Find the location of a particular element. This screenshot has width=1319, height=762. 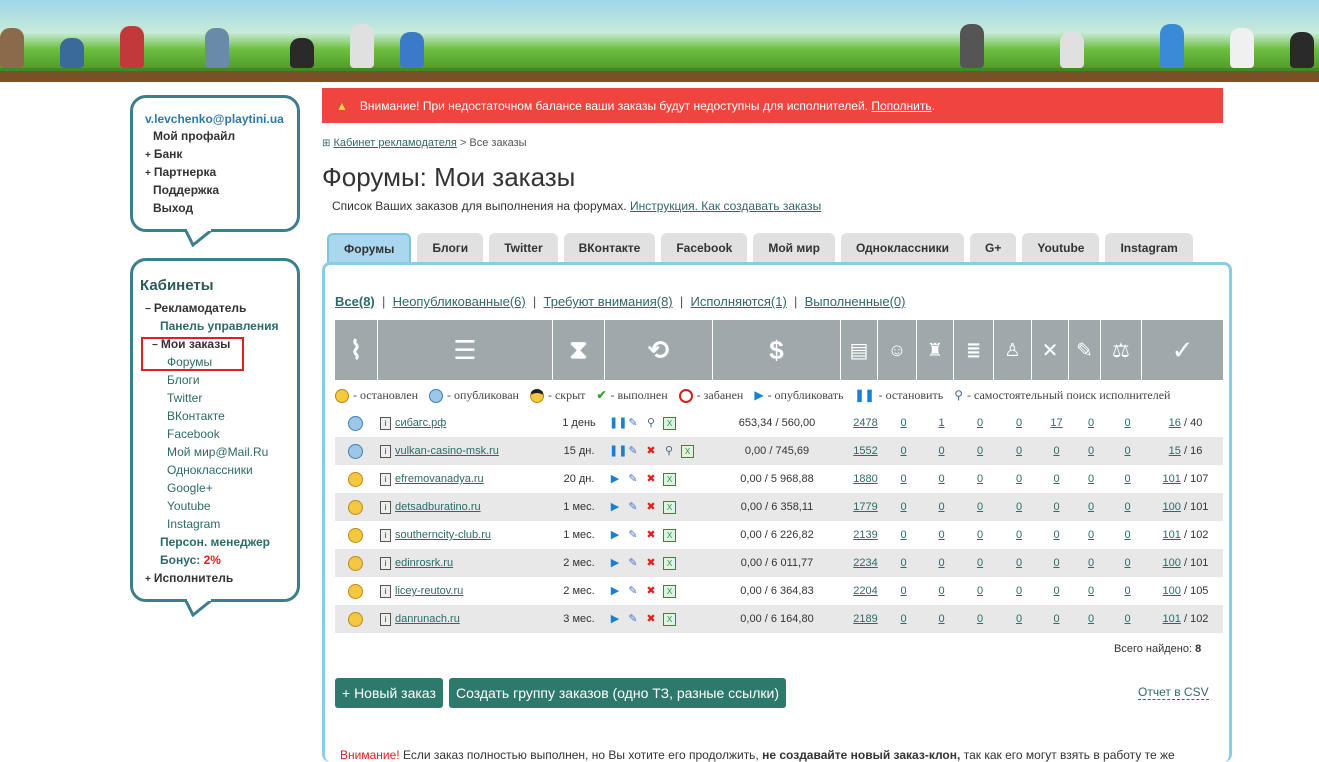

count-link: 2204 is located at coordinates (865, 591).